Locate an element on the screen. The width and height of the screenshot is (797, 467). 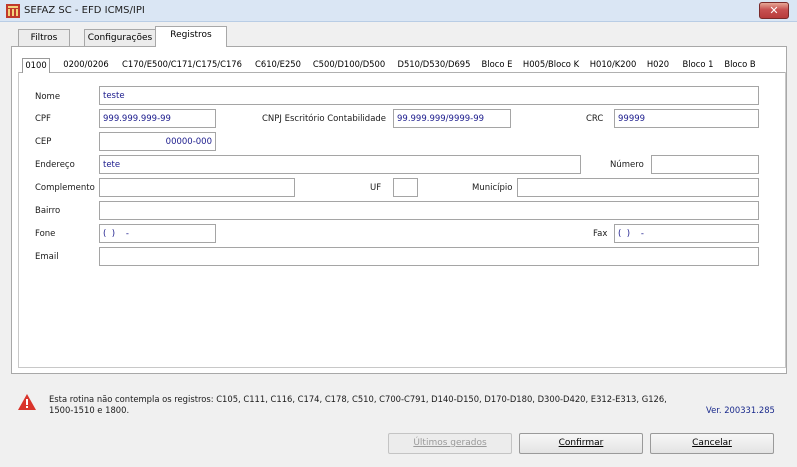
record-tab-h010: H010/K200 is located at coordinates (613, 65).